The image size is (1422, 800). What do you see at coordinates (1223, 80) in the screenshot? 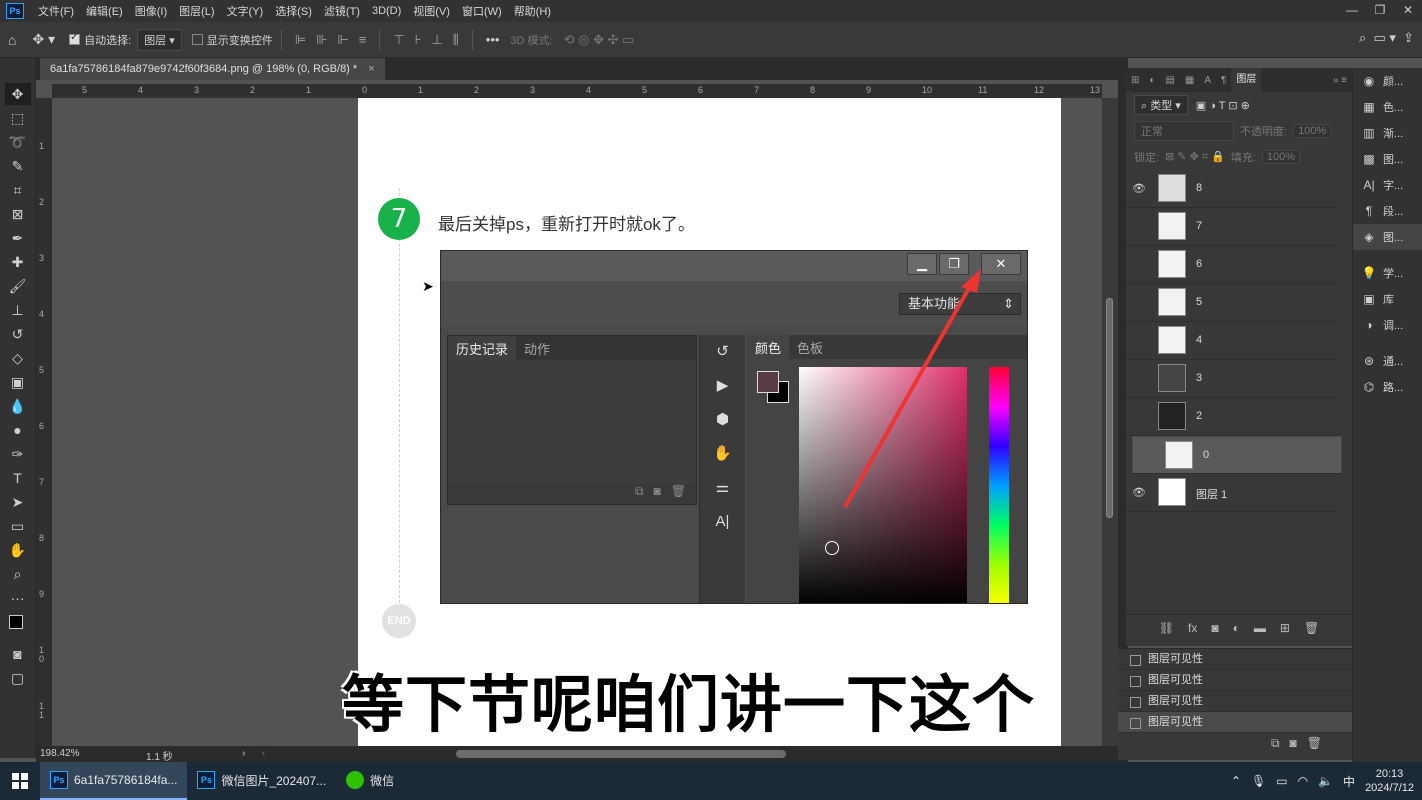
I see `panel-tab-icon: ¶` at bounding box center [1223, 80].